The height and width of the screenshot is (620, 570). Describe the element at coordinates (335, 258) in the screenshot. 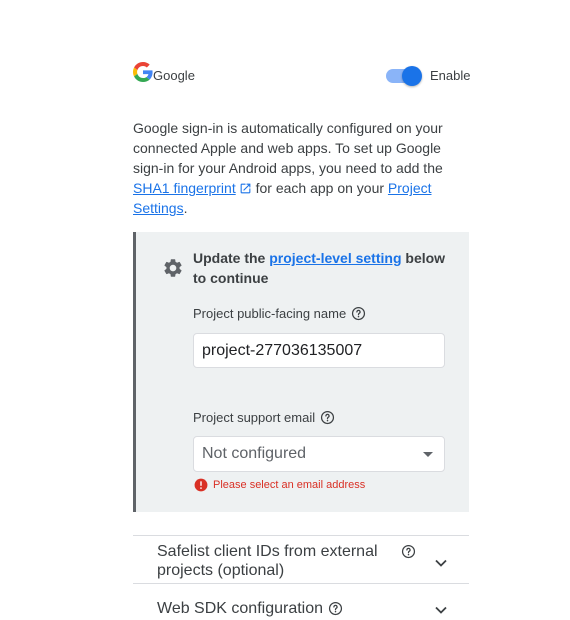

I see `project-level-setting-link: project-level setting` at that location.